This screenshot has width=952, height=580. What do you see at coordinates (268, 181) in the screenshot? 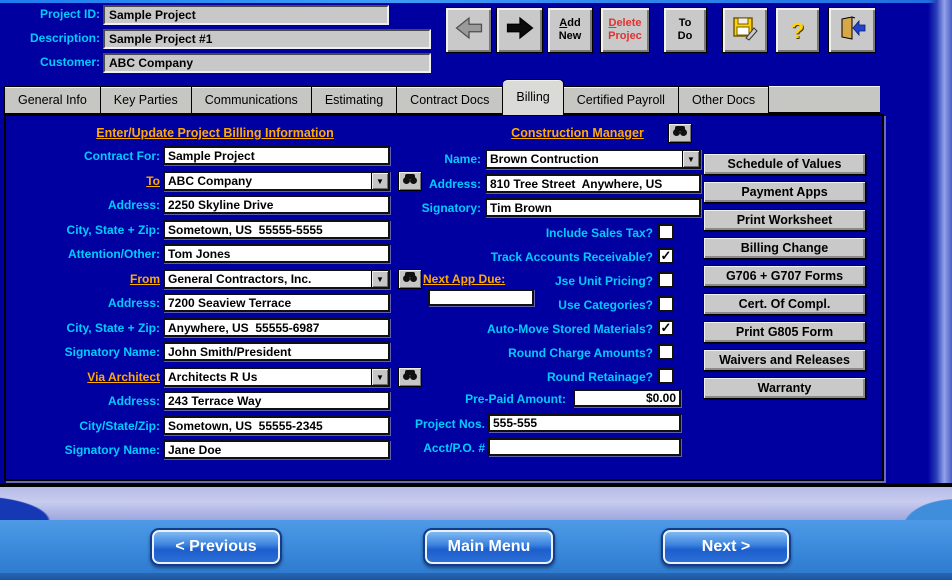
I see `to-combo-input` at bounding box center [268, 181].